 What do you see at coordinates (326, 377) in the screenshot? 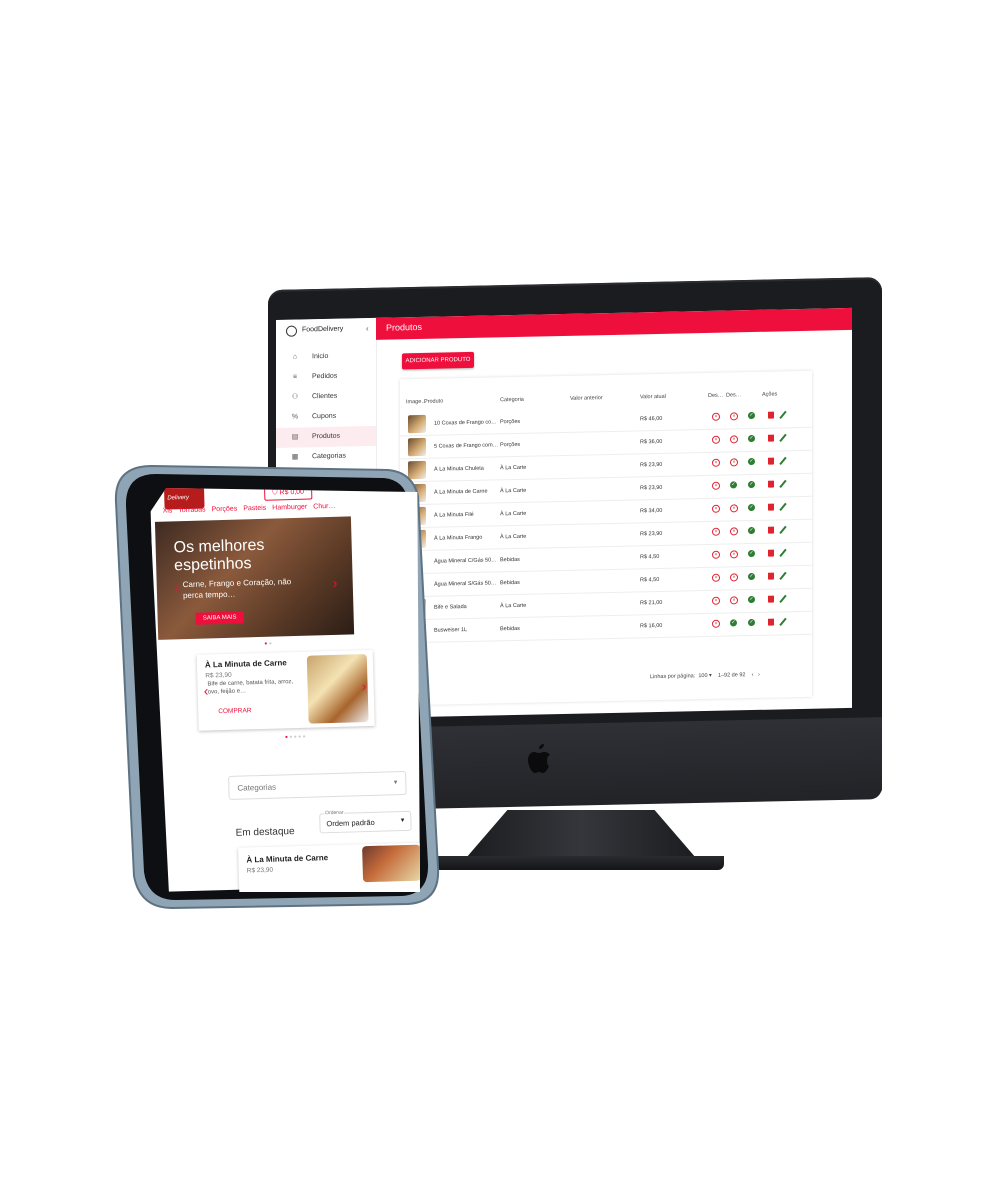
I see `sidebar-item-1: ≡ Pedidos` at bounding box center [326, 377].